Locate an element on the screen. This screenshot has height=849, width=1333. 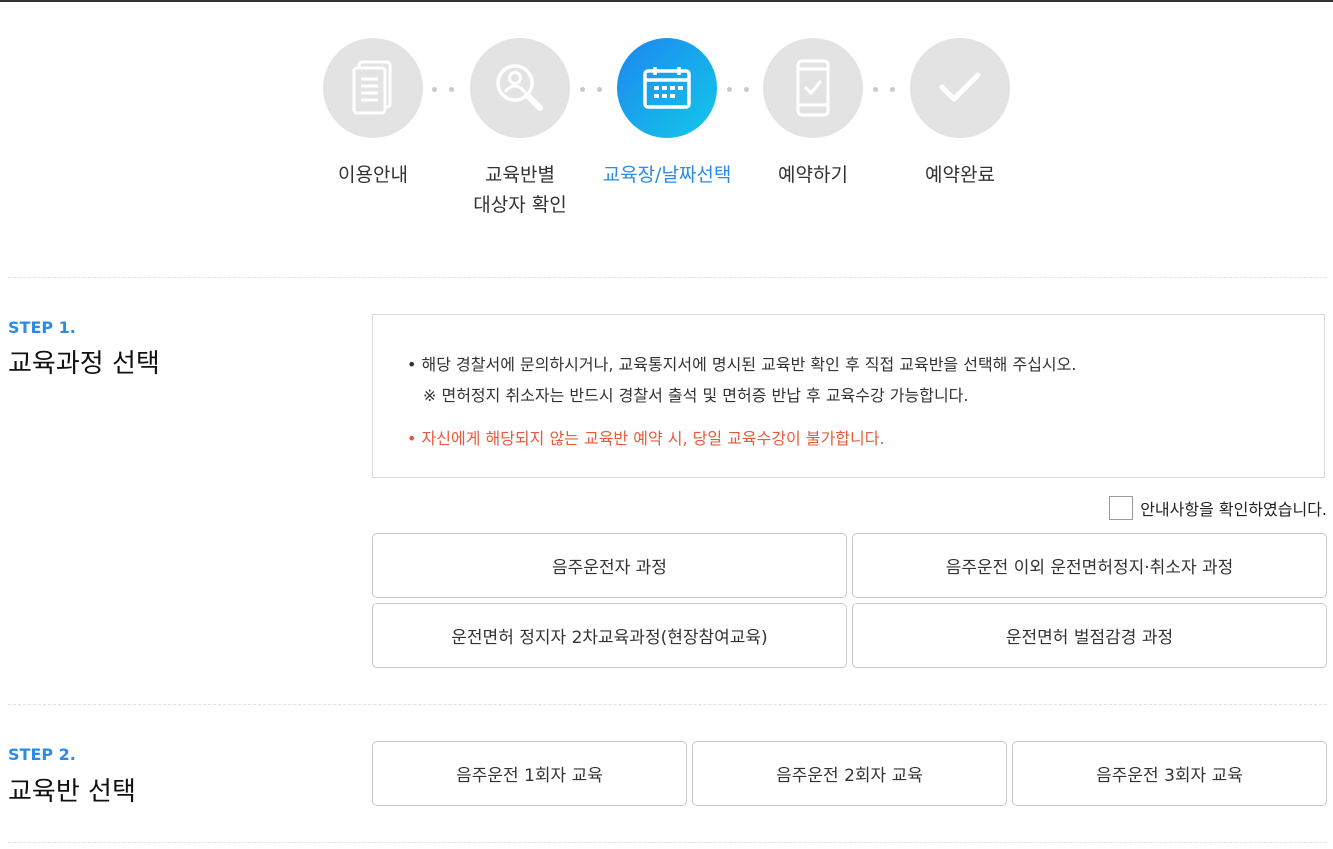
class-button-3: 음주운전 3회자 교육 is located at coordinates (1169, 773).